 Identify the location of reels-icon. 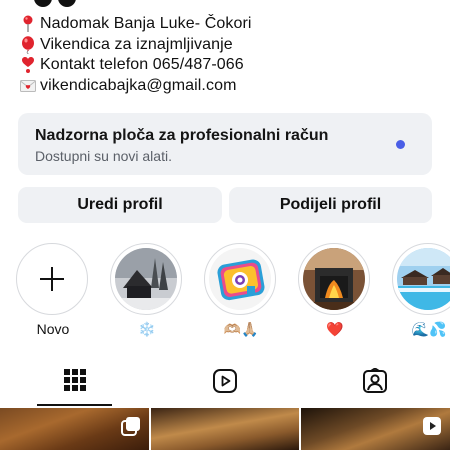
(225, 383).